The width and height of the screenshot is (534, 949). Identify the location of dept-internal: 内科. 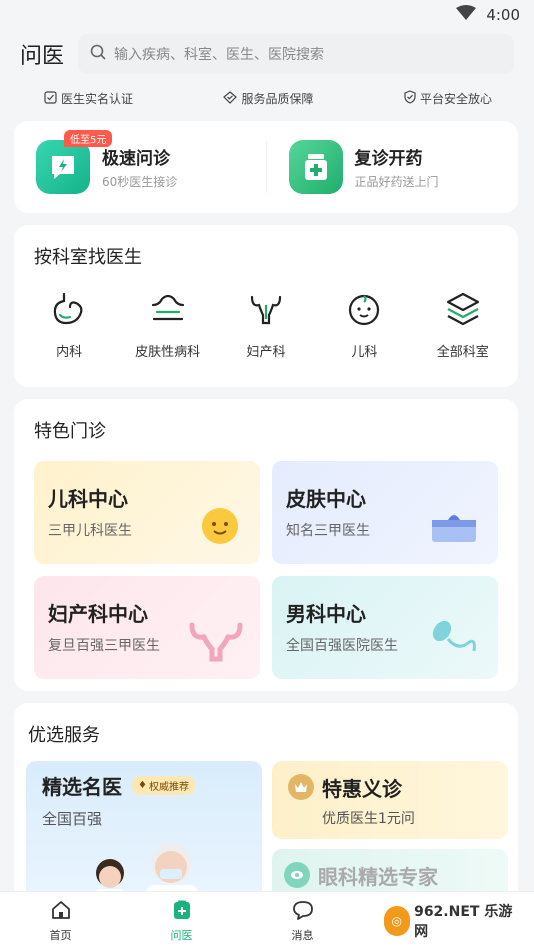
(69, 325).